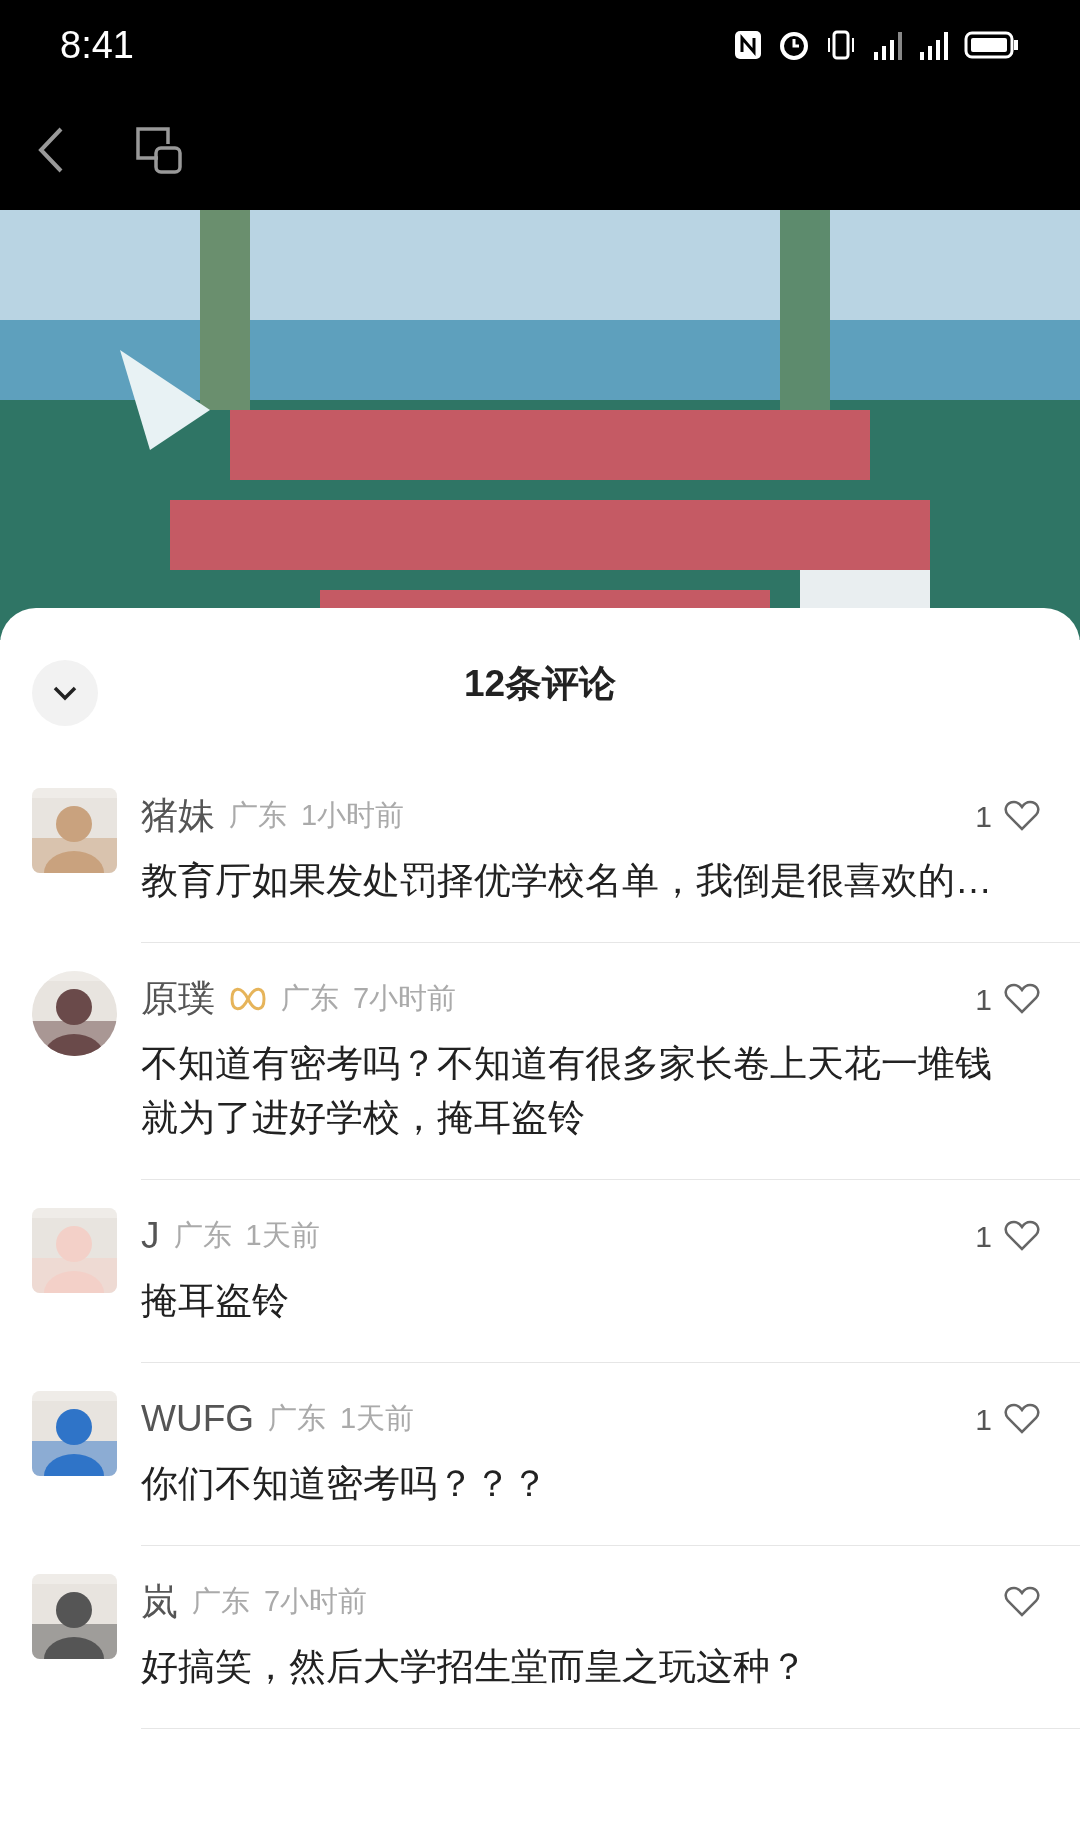 This screenshot has height=1846, width=1080. Describe the element at coordinates (567, 1091) in the screenshot. I see `comment-text: 不知道有密考吗？不知道有很多家长卷上天花一堆钱就为了进好学校，掩耳盗铃` at that location.